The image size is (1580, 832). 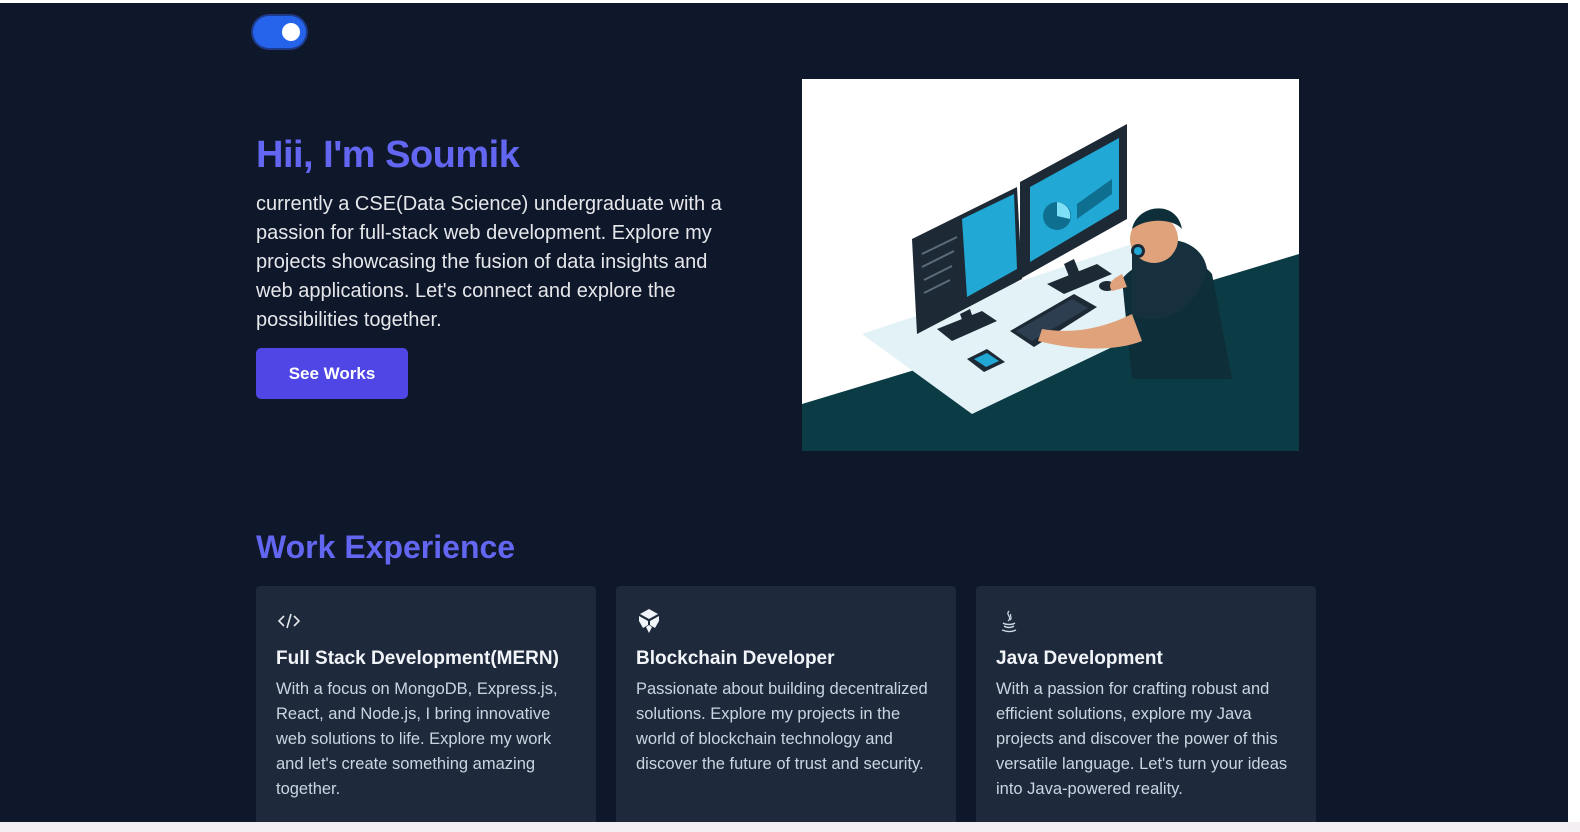 I want to click on developer-illustration, so click(x=1050, y=265).